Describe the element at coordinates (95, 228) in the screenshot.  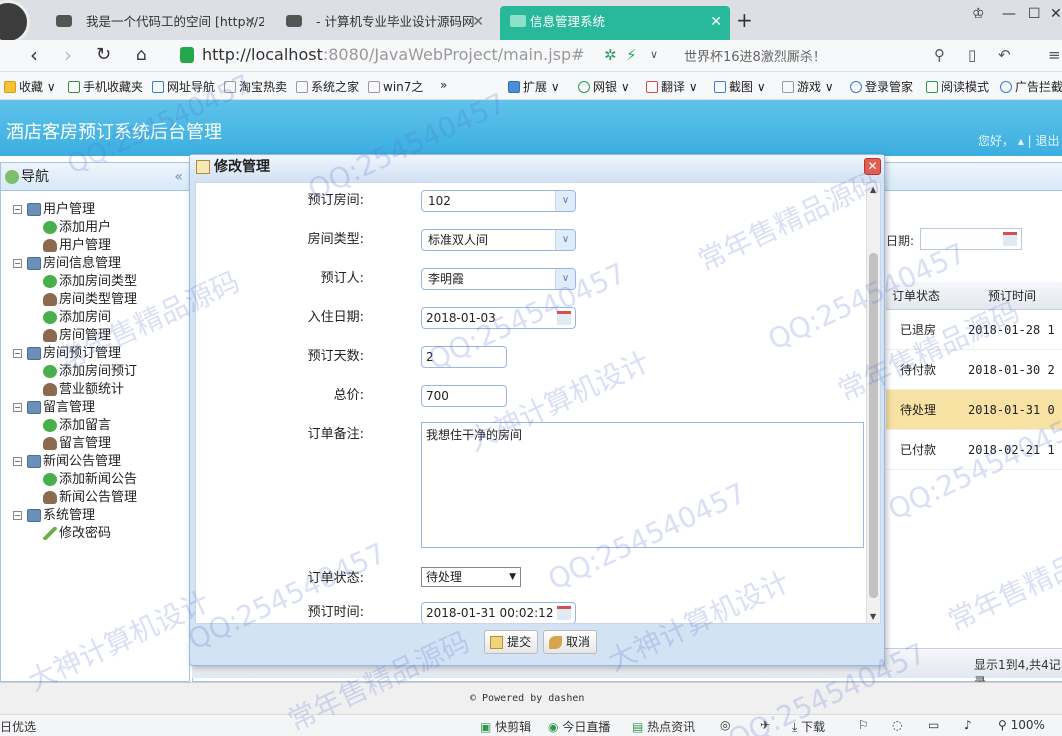
I see `nav-item: 添加用户` at that location.